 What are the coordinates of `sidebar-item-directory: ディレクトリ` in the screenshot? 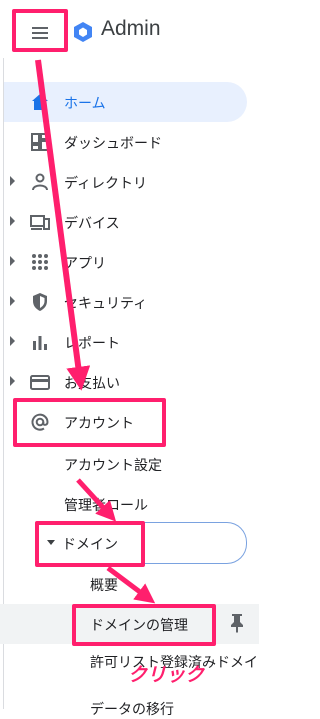 It's located at (129, 182).